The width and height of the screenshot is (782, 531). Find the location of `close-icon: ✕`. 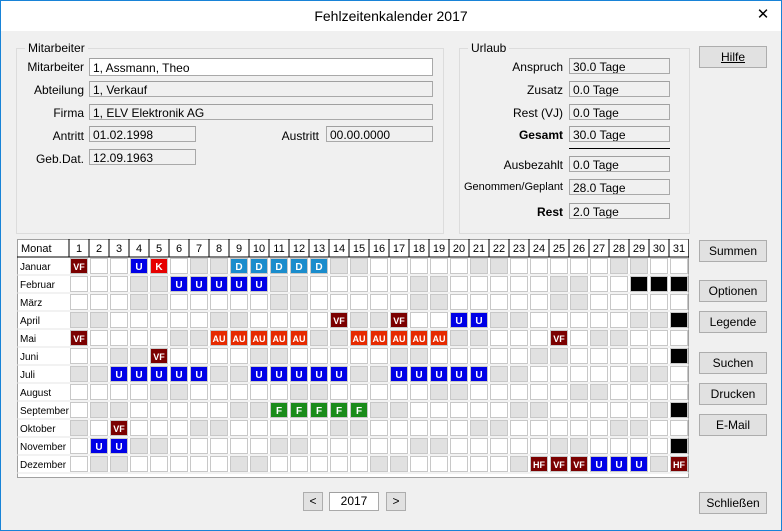

close-icon: ✕ is located at coordinates (763, 15).